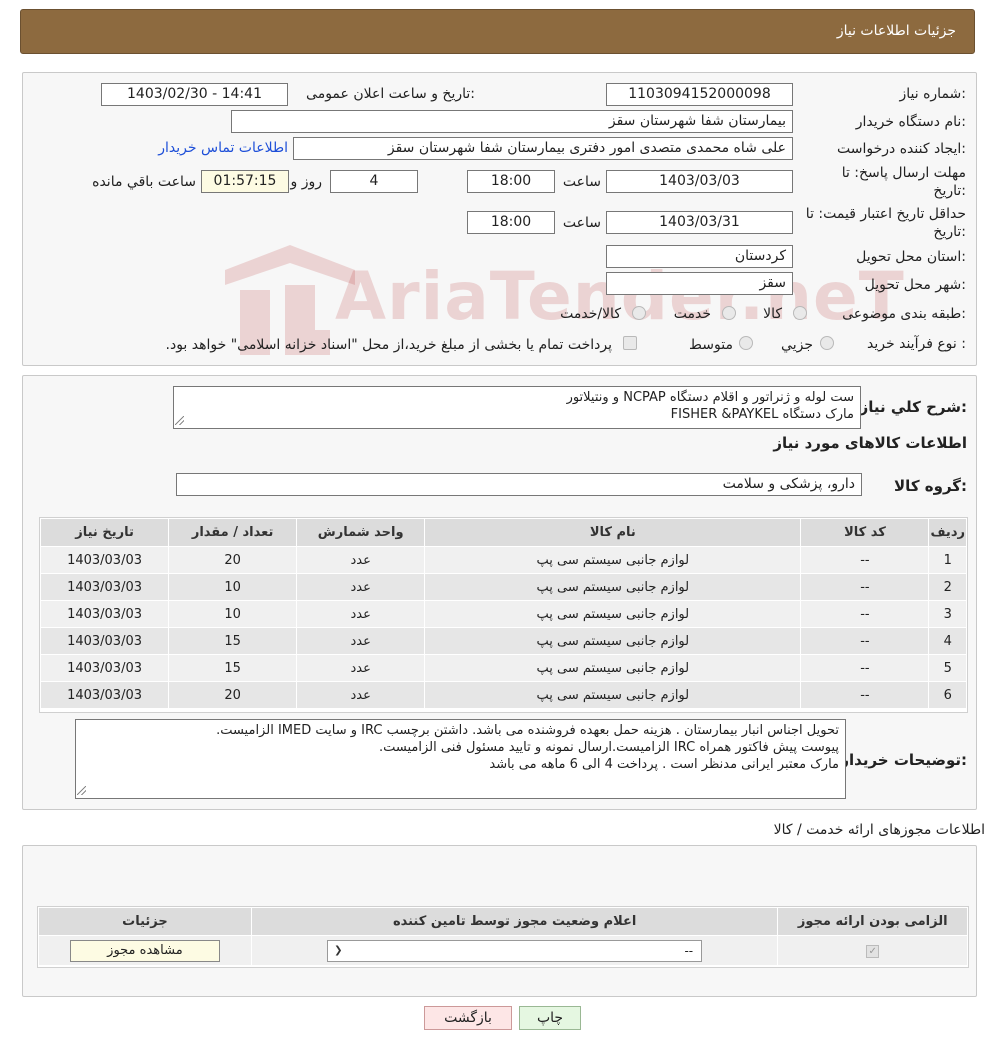 This screenshot has width=985, height=1050. I want to click on city-field: سقز, so click(699, 283).